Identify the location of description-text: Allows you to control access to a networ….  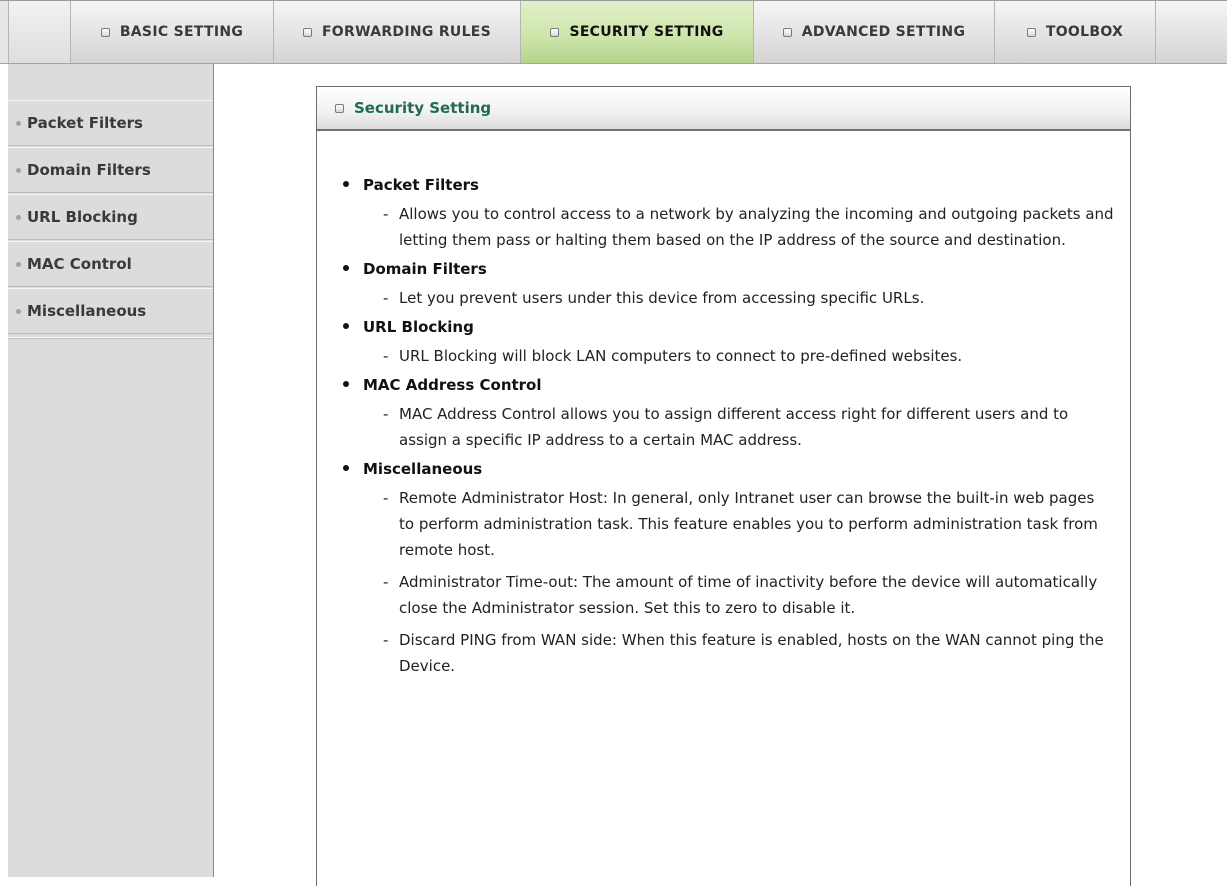
(756, 227).